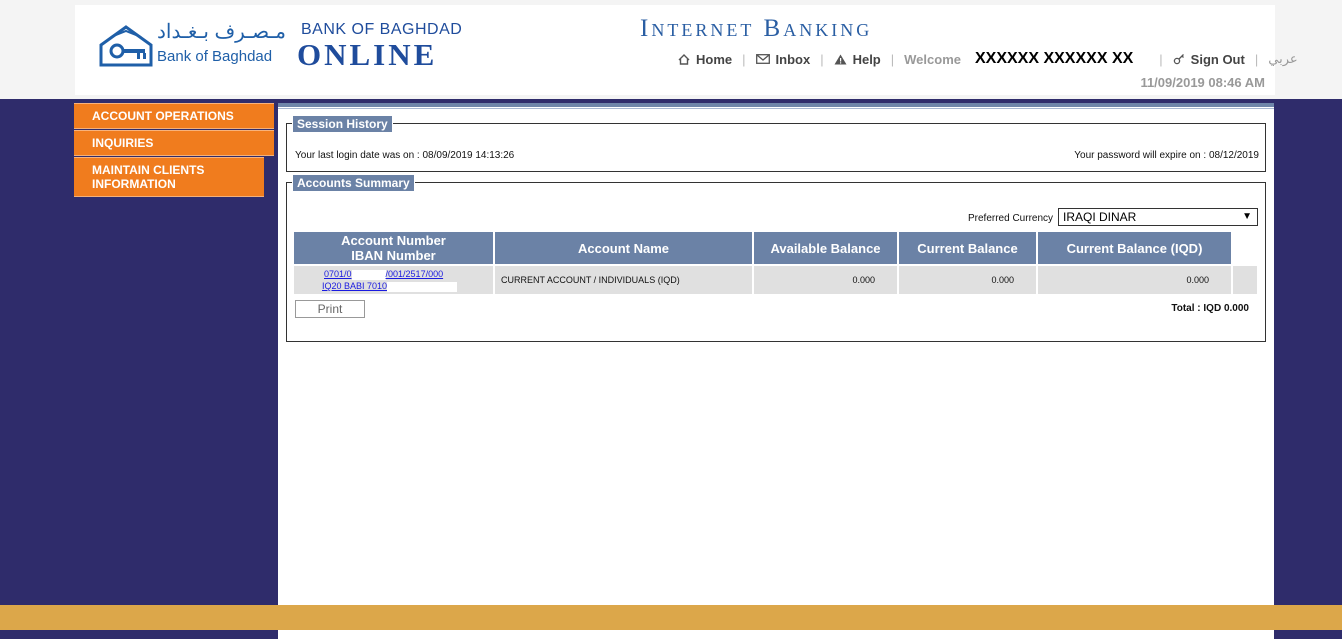 This screenshot has height=639, width=1342. What do you see at coordinates (169, 177) in the screenshot?
I see `sidebar-item-maintain-clients: MAINTAIN CLIENTS INFORMATION` at bounding box center [169, 177].